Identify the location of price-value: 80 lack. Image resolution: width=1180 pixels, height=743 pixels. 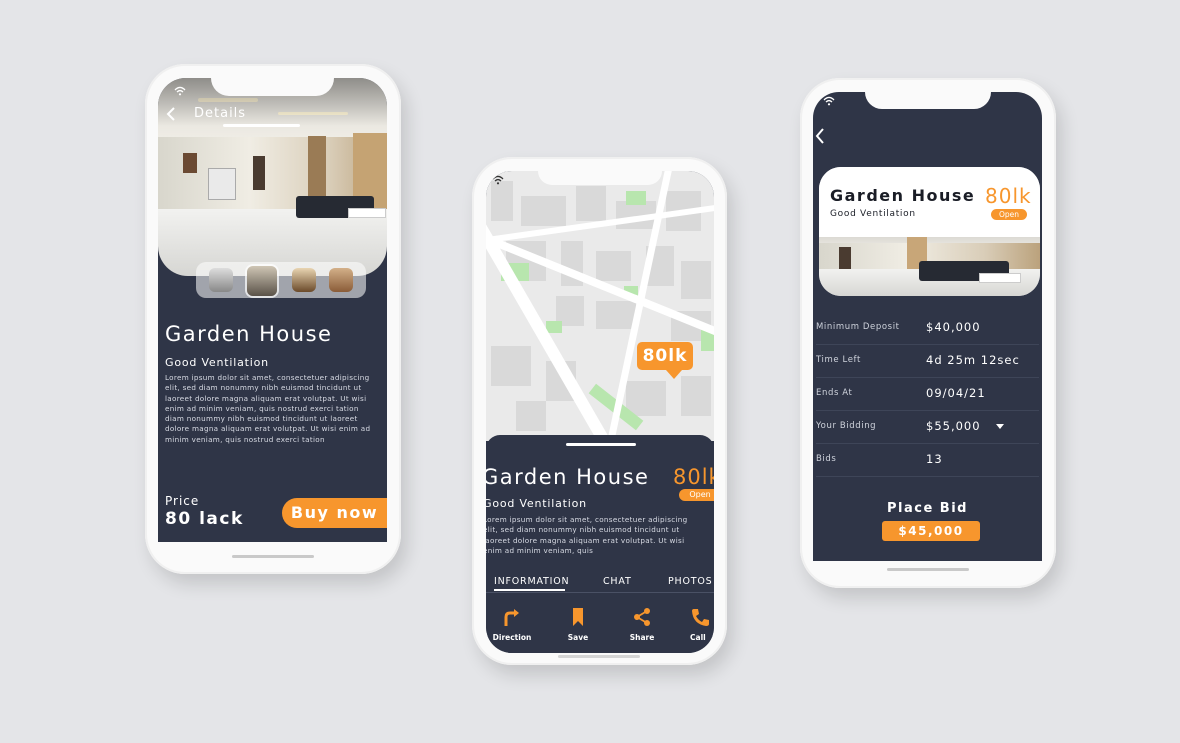
(204, 519).